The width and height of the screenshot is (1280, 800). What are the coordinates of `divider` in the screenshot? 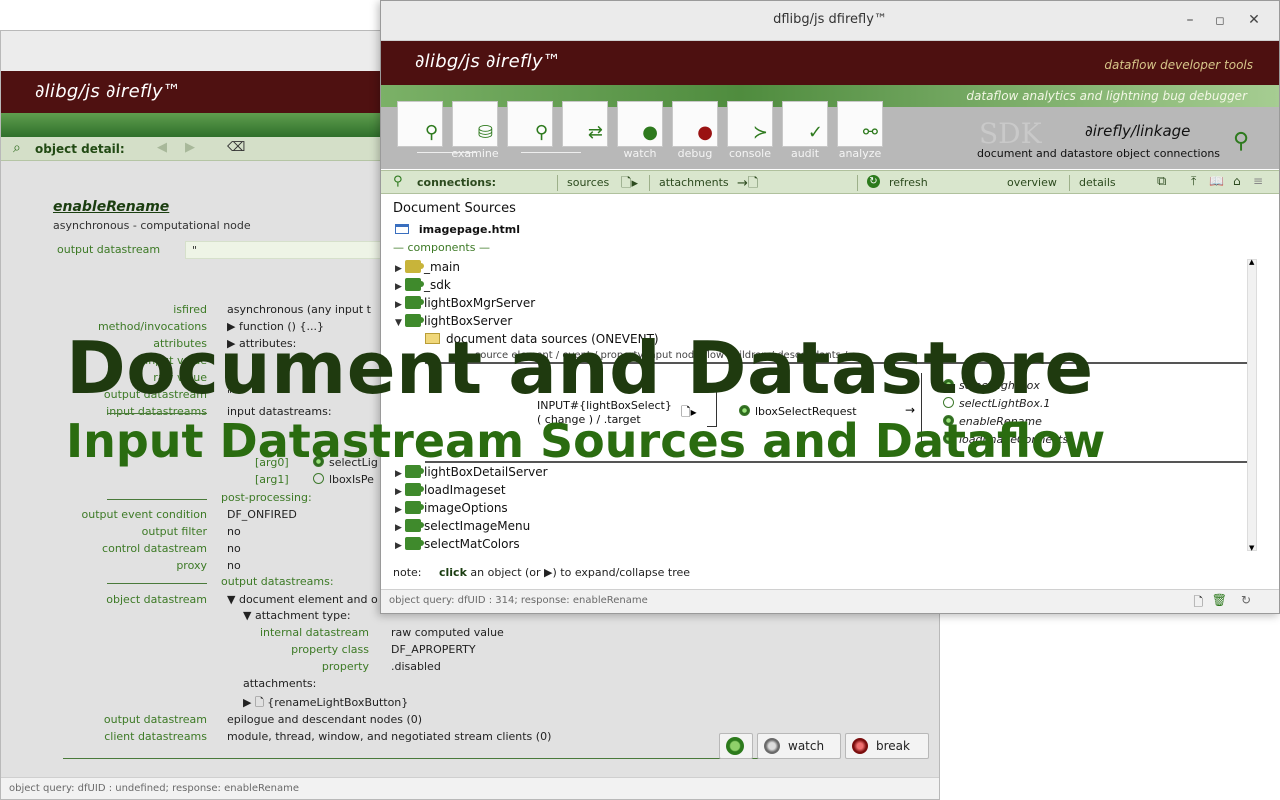 It's located at (428, 758).